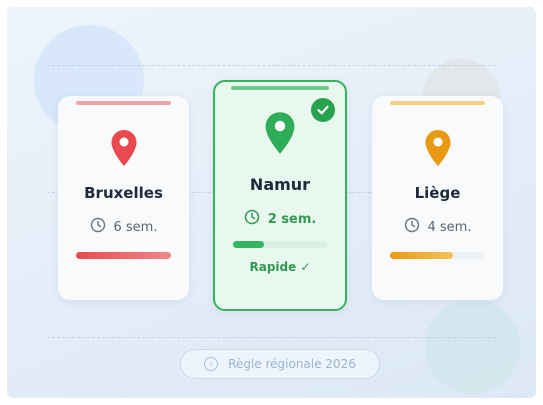 The width and height of the screenshot is (543, 405). Describe the element at coordinates (292, 219) in the screenshot. I see `duration-label: 2 sem.` at that location.